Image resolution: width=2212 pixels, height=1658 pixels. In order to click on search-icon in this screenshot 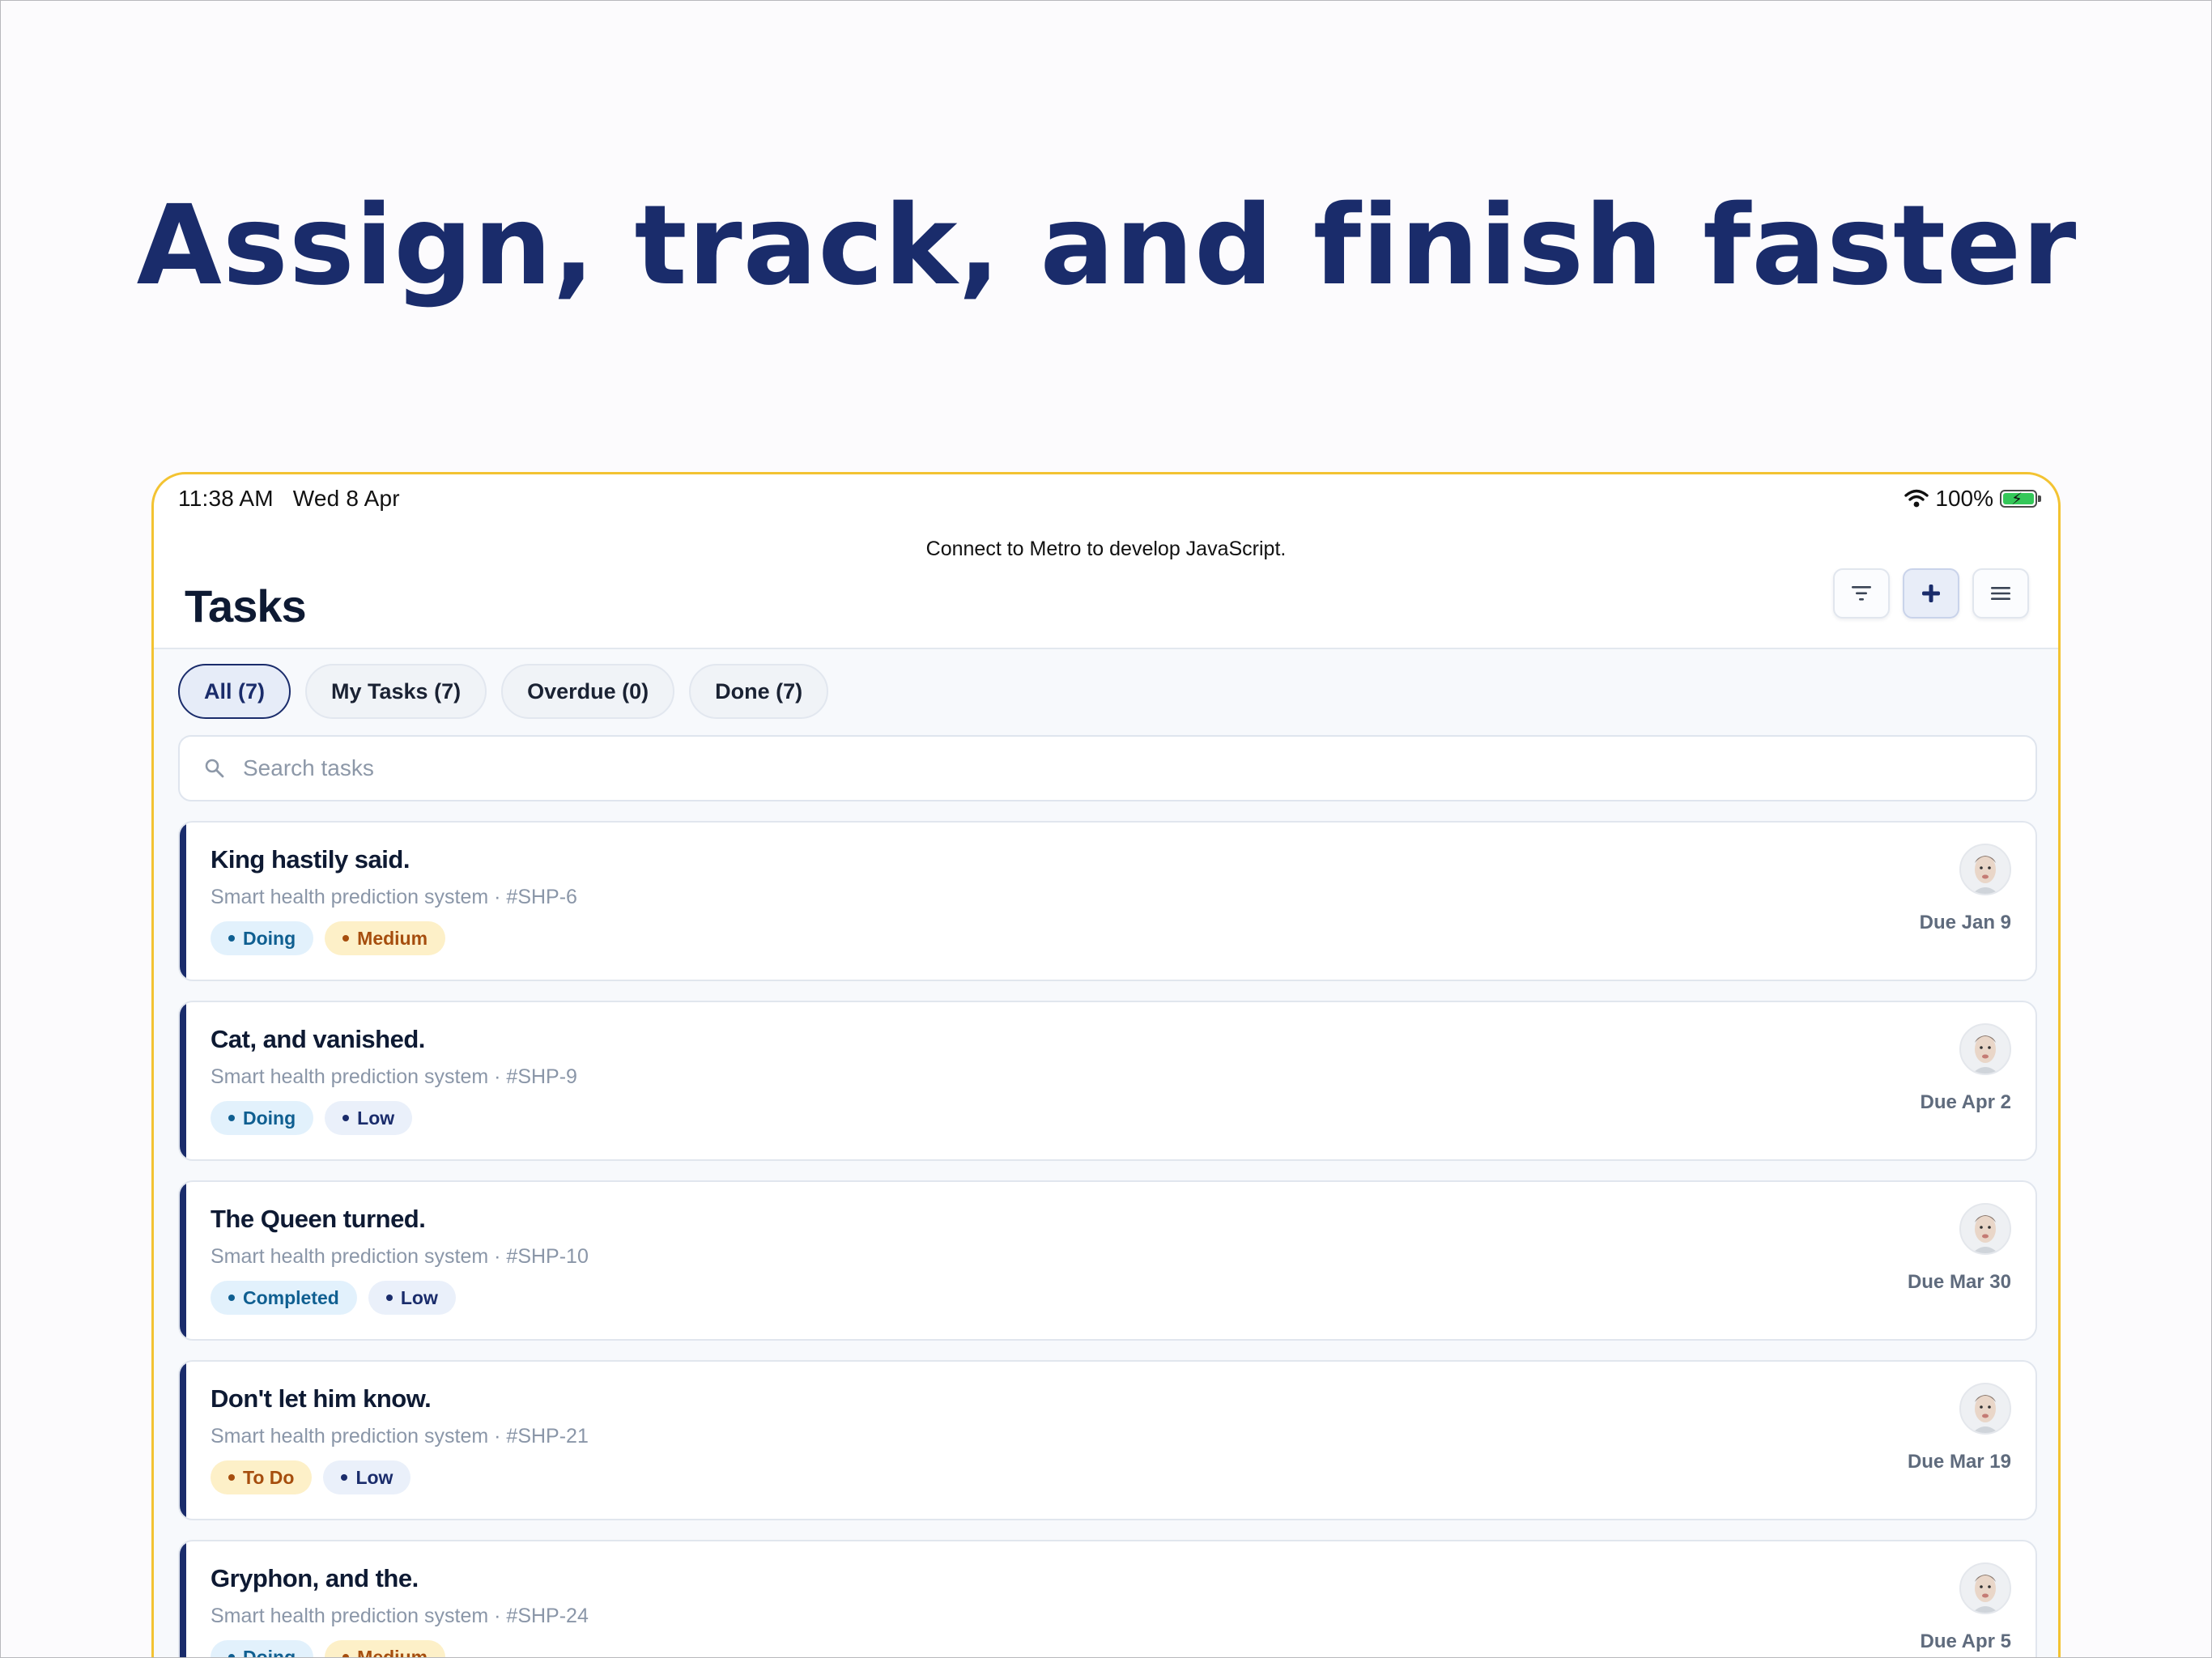, I will do `click(215, 768)`.